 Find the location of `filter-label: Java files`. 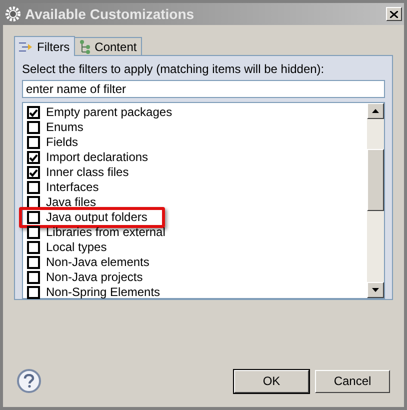

filter-label: Java files is located at coordinates (71, 202).